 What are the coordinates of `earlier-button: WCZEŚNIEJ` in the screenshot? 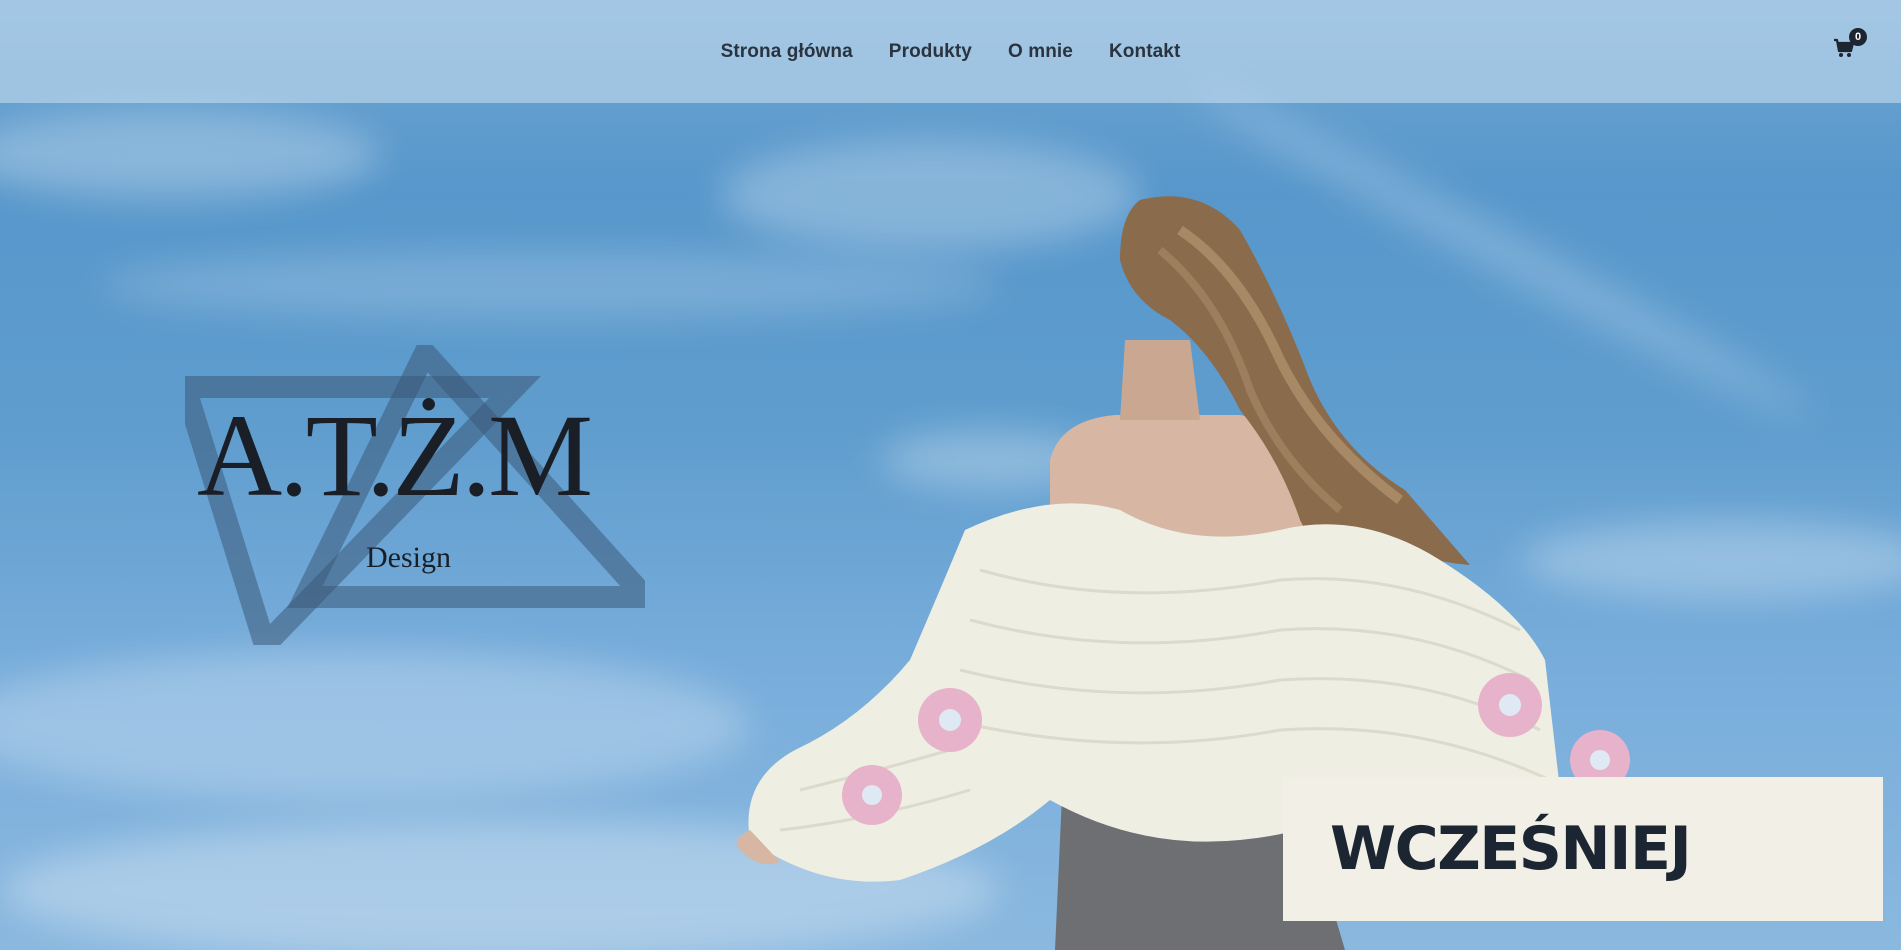 It's located at (1583, 849).